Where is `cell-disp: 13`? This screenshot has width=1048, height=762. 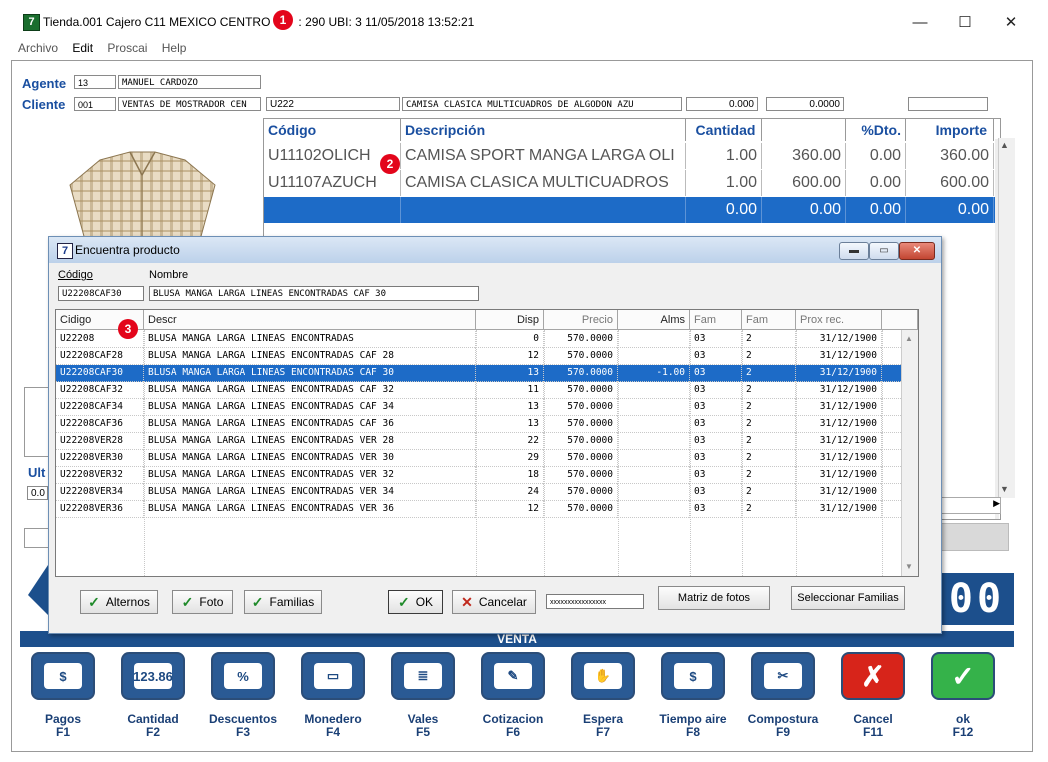
cell-disp: 13 is located at coordinates (510, 373).